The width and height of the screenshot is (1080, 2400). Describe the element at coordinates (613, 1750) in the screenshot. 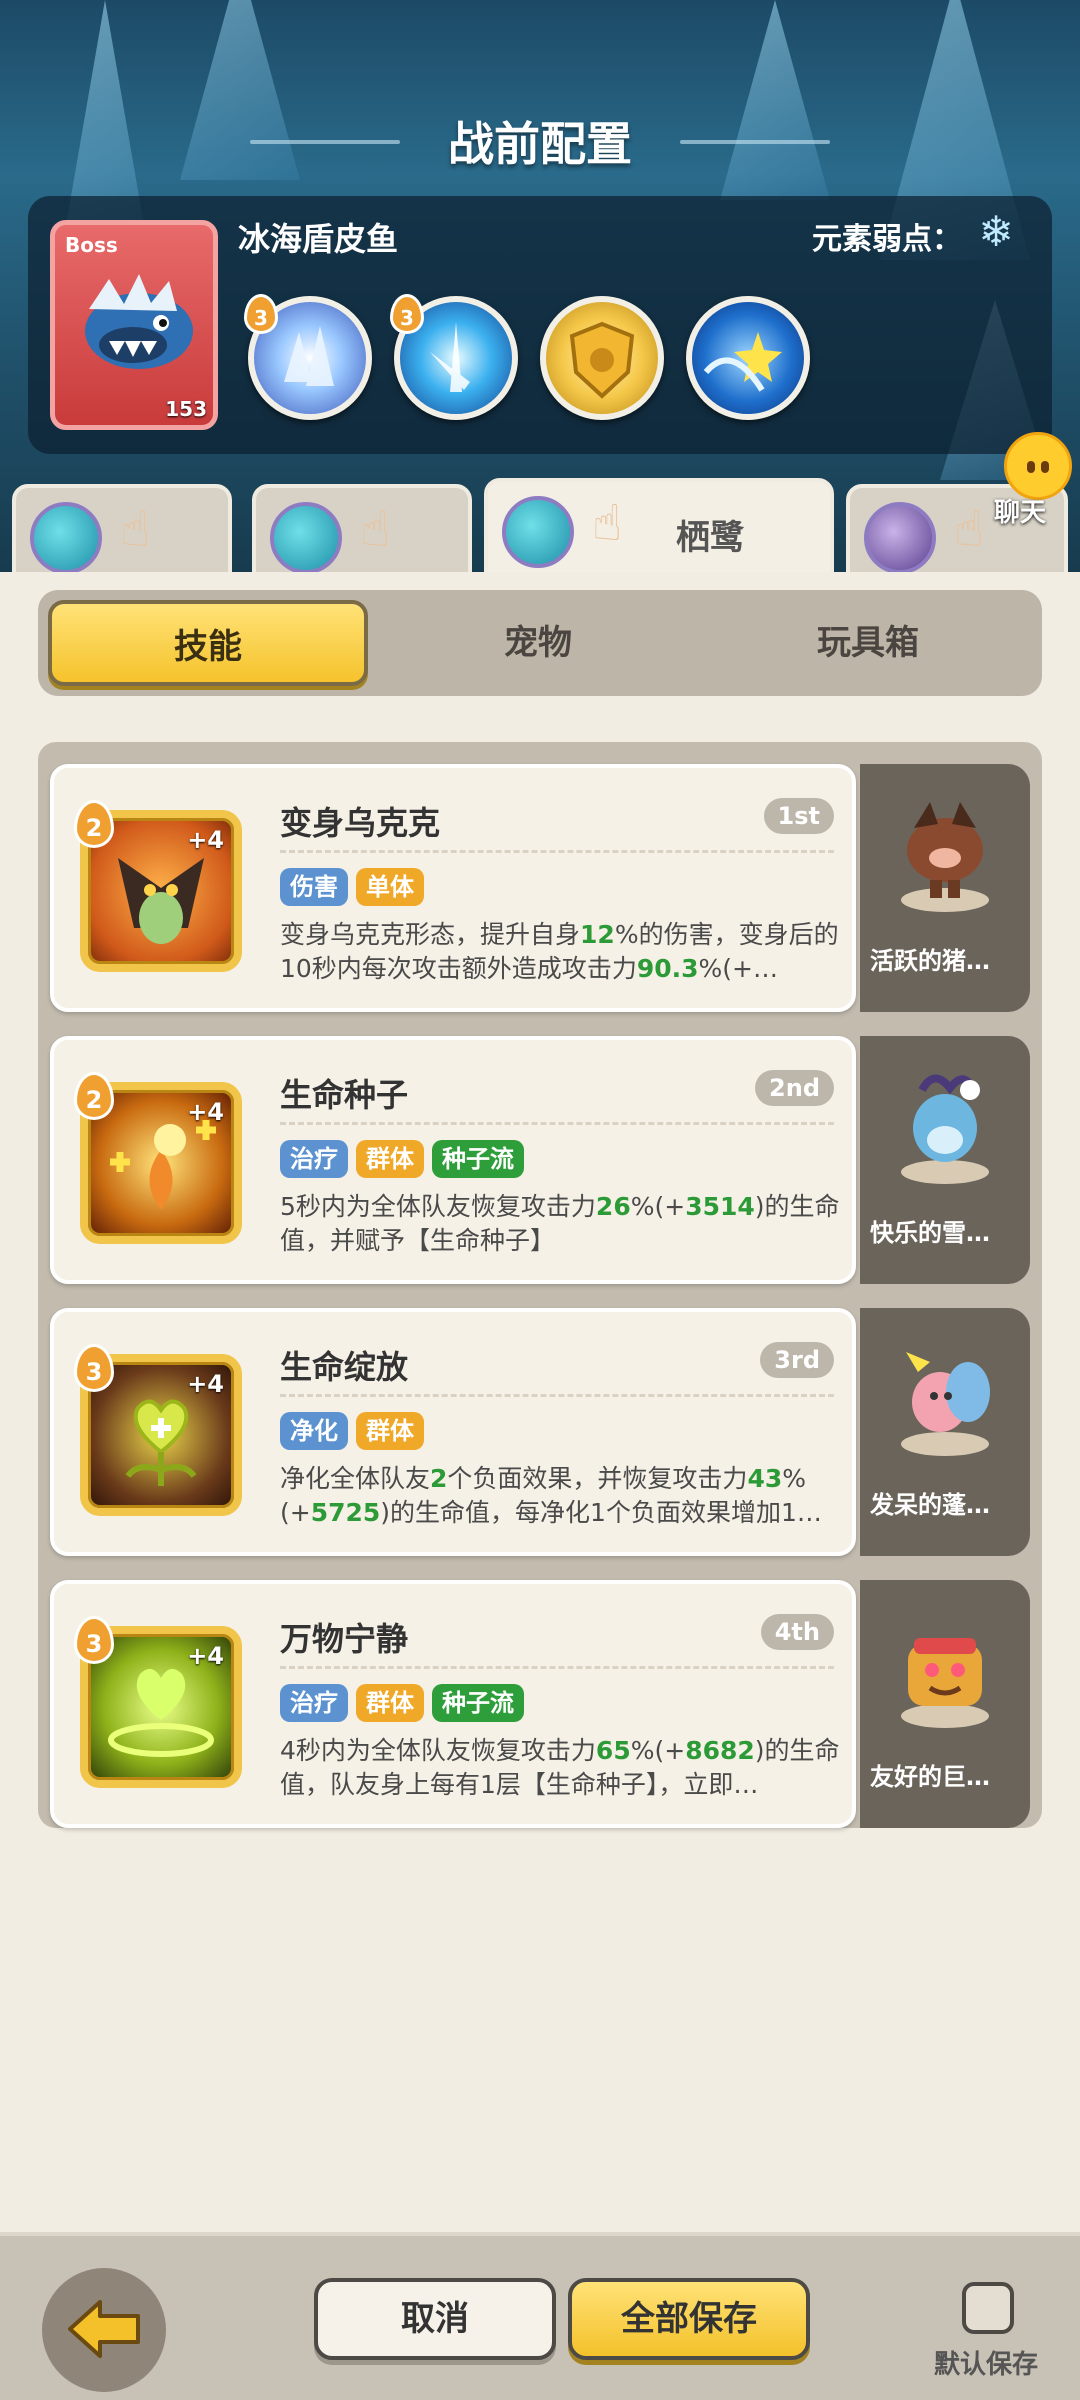

I see `desc-highlight: 65` at that location.